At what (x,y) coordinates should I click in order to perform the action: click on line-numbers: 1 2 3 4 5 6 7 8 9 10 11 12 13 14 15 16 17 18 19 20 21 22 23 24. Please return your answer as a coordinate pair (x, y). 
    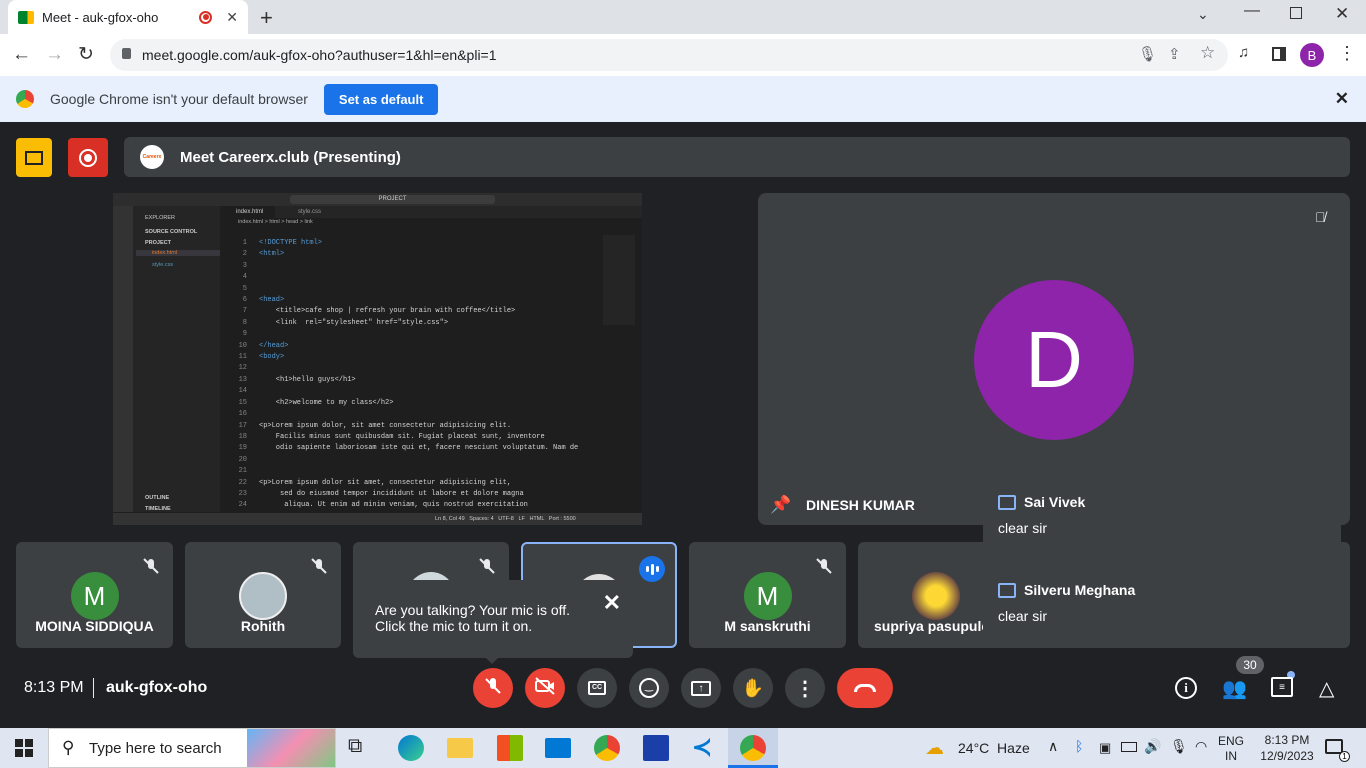
    Looking at the image, I should click on (236, 375).